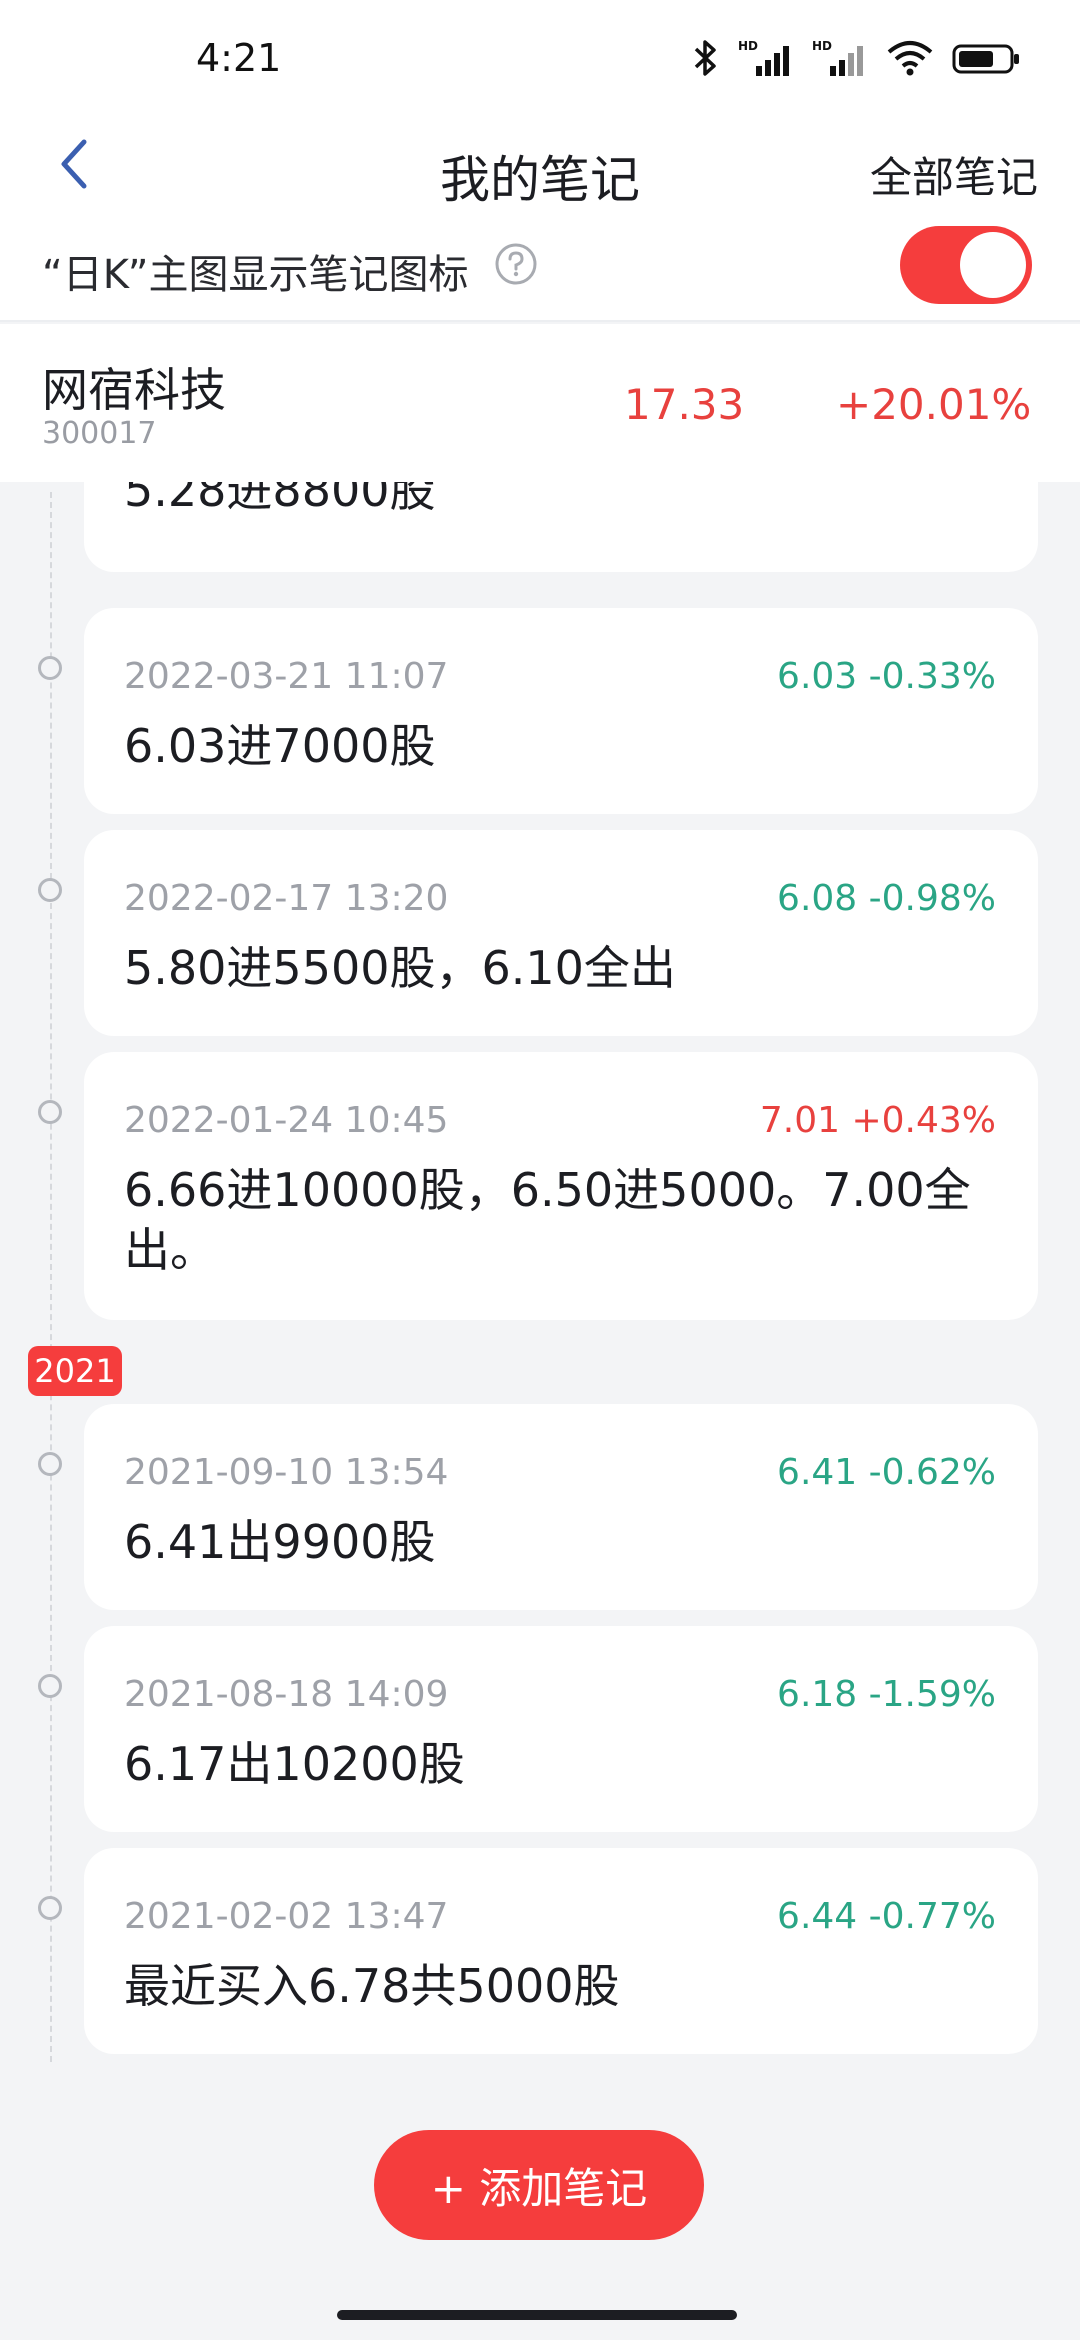 The height and width of the screenshot is (2340, 1080). What do you see at coordinates (286, 676) in the screenshot?
I see `note-date: 2022-03-21 11:07` at bounding box center [286, 676].